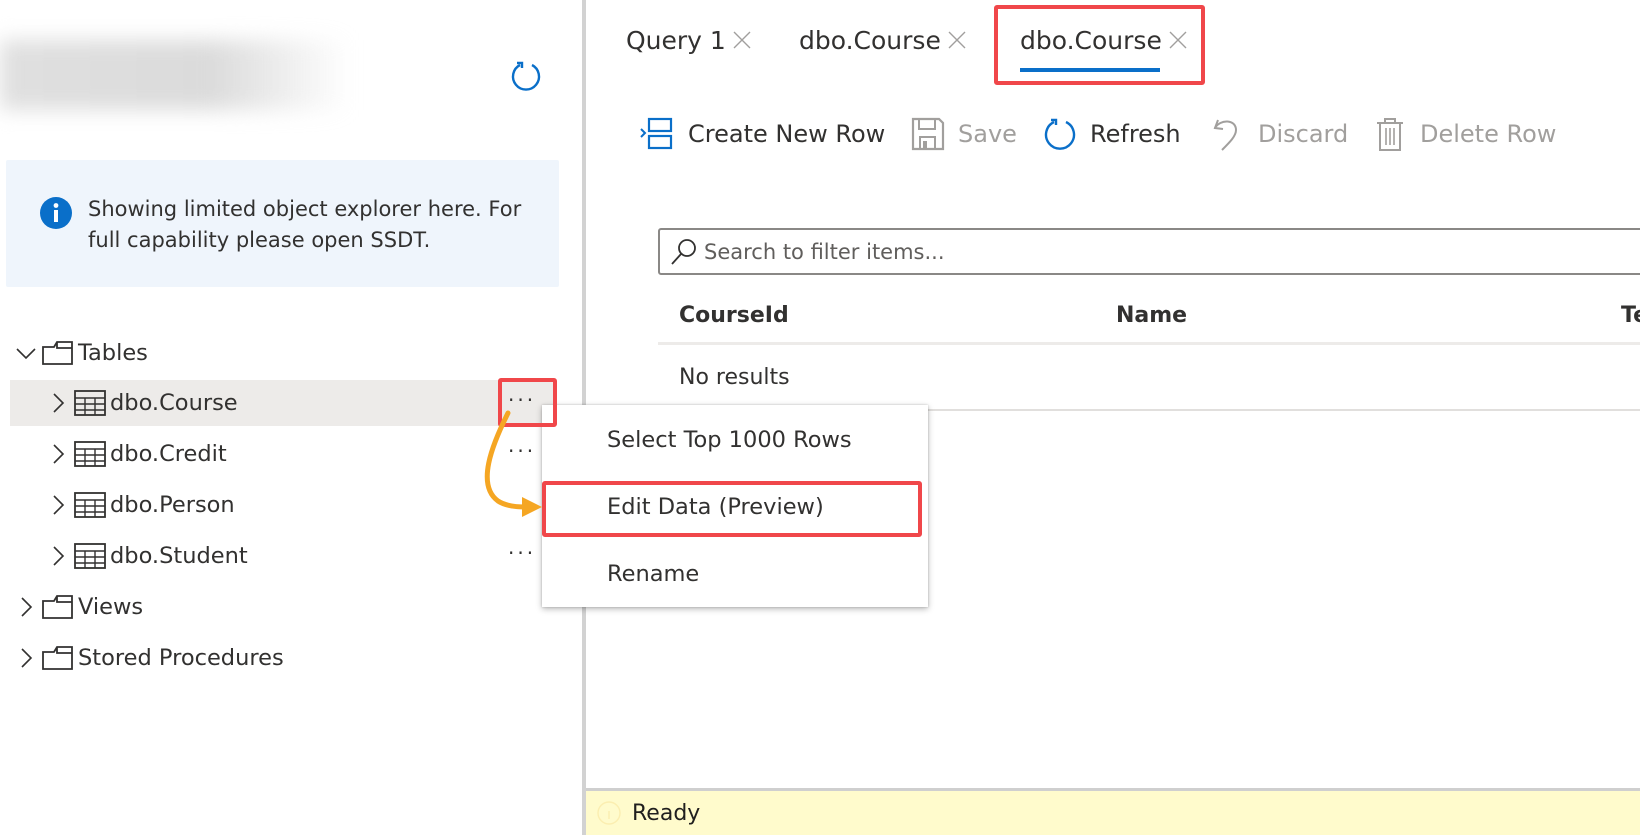 This screenshot has width=1640, height=835. I want to click on tree-node-label: dbo.Credit, so click(168, 454).